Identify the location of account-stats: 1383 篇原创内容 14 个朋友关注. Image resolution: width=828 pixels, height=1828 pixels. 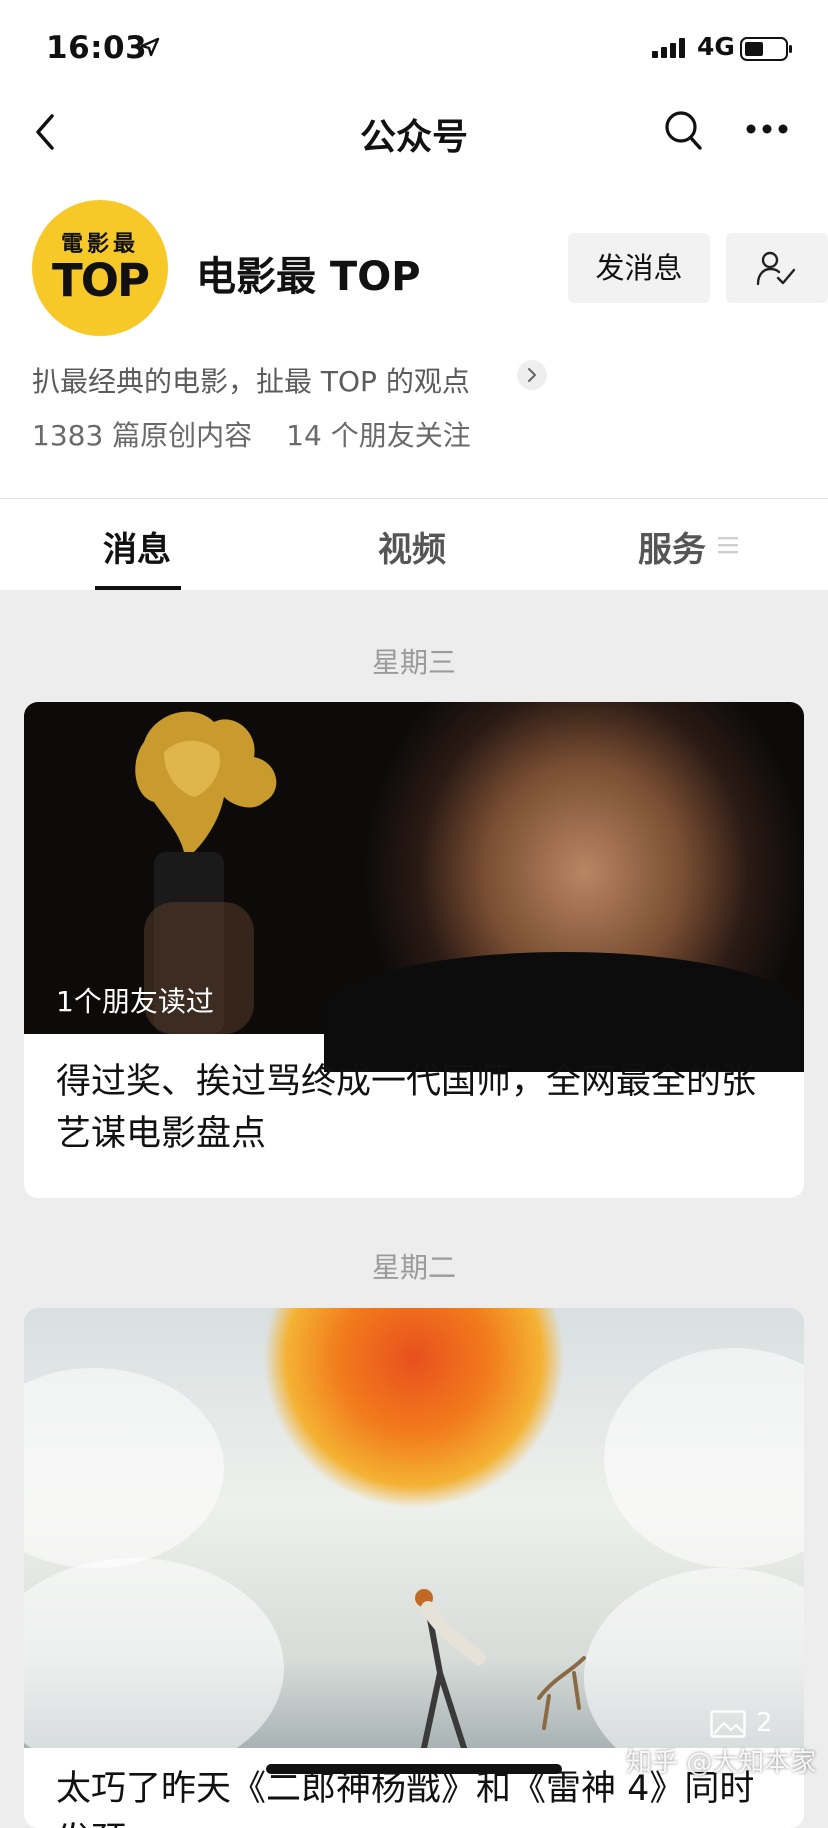
(251, 434).